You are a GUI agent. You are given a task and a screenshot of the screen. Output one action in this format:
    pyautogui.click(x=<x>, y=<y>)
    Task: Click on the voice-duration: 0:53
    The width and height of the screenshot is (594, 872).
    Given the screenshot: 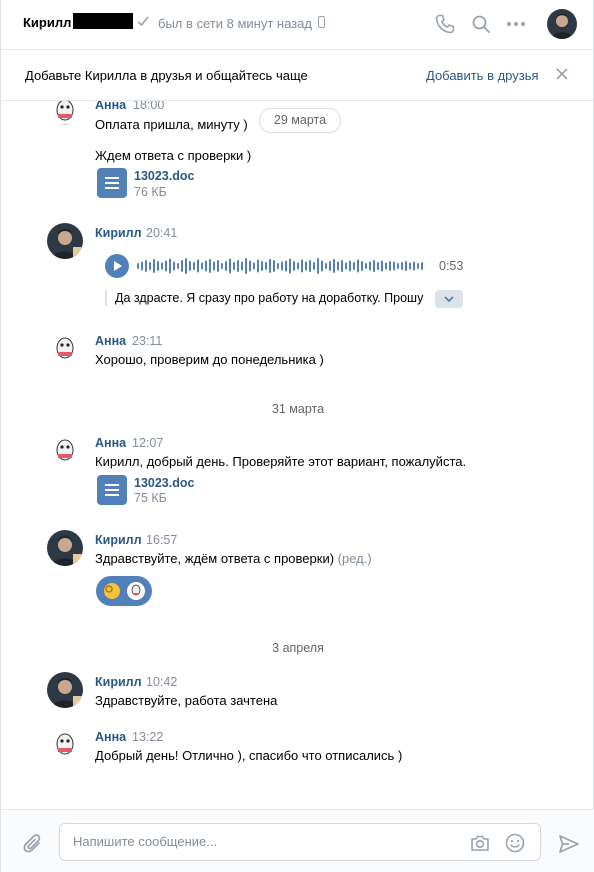 What is the action you would take?
    pyautogui.click(x=451, y=266)
    